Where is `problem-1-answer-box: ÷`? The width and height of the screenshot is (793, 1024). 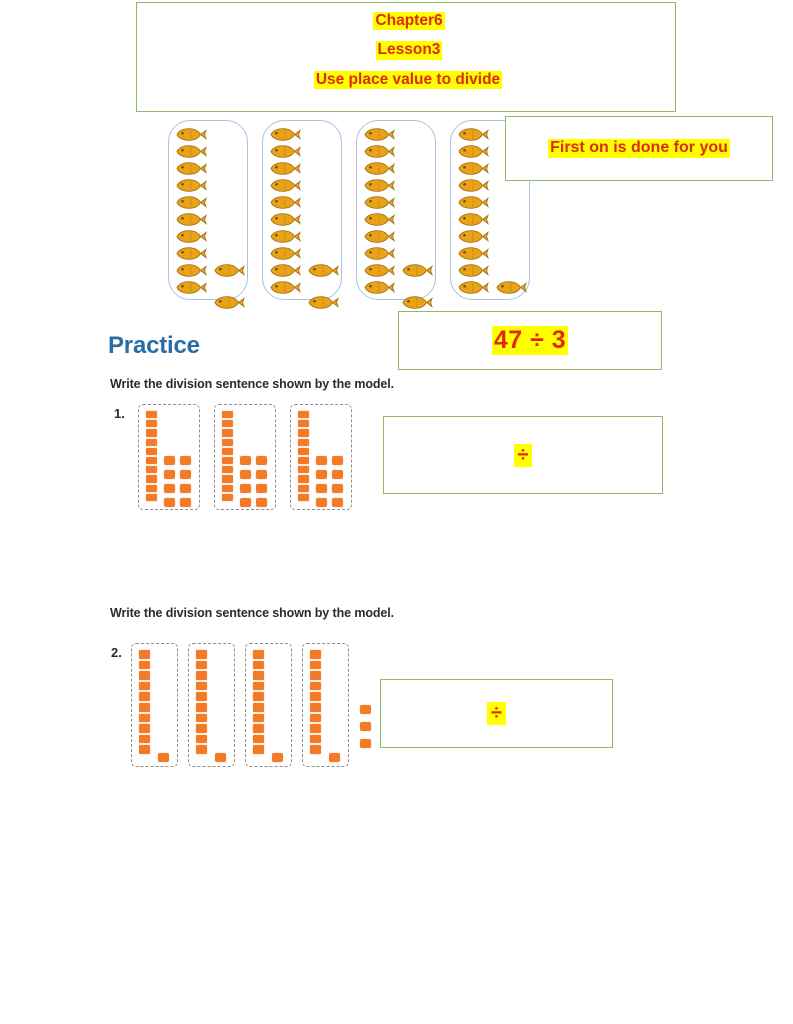 problem-1-answer-box: ÷ is located at coordinates (523, 455).